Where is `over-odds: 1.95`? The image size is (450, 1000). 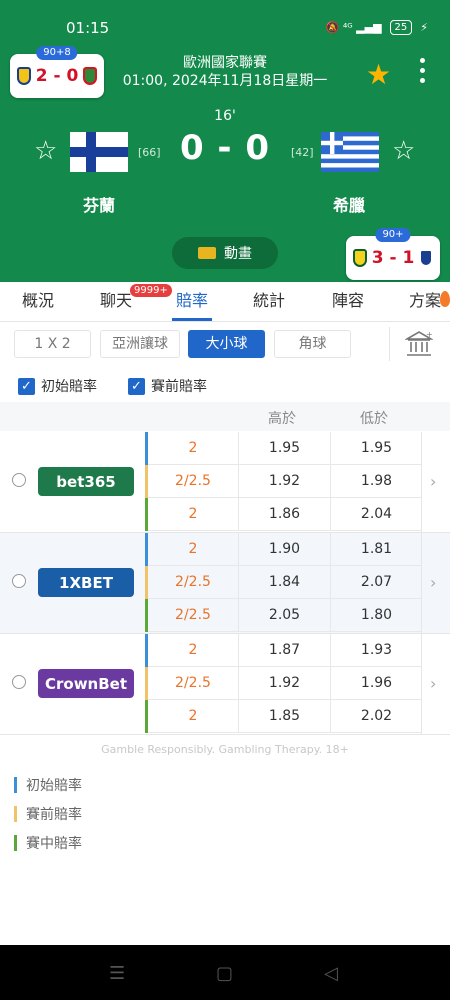 over-odds: 1.95 is located at coordinates (284, 448).